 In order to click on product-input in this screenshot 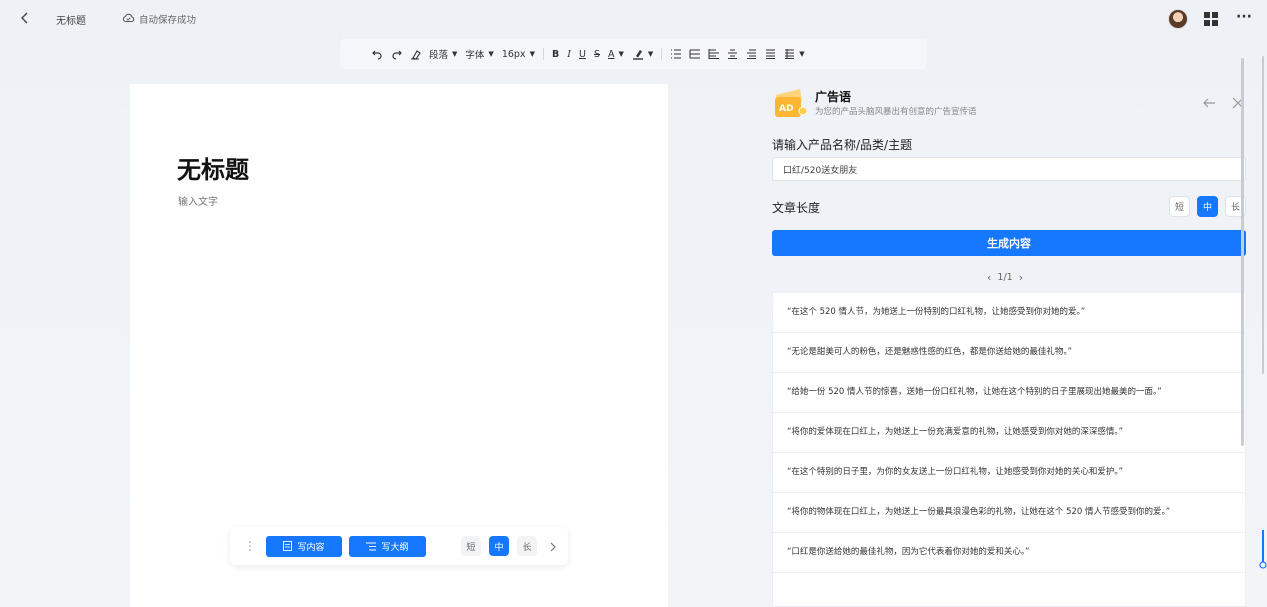, I will do `click(1009, 169)`.